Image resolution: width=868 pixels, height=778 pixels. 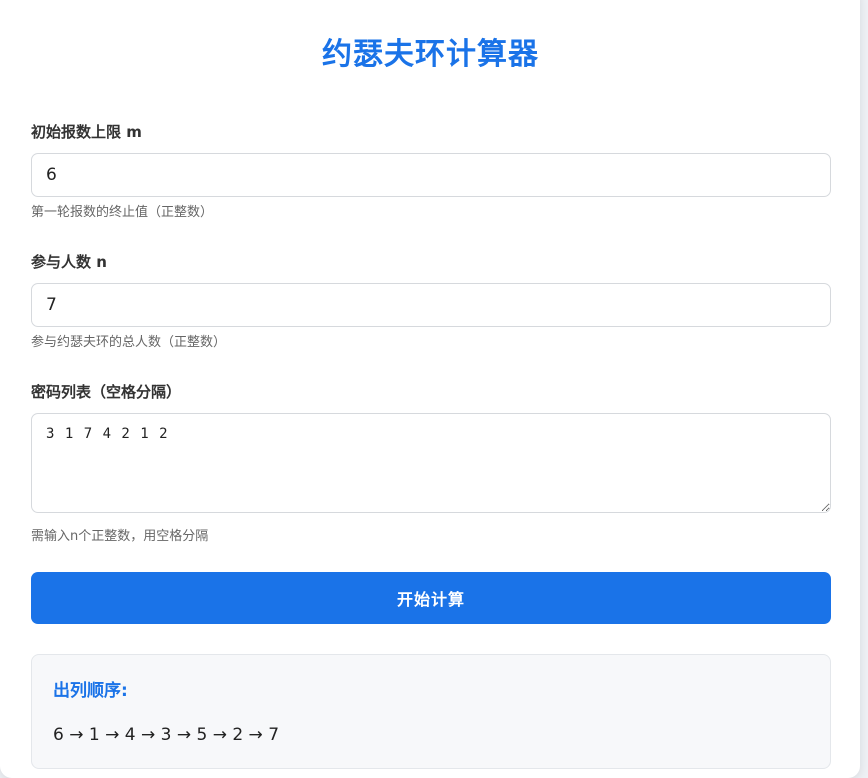 What do you see at coordinates (129, 342) in the screenshot?
I see `n-field-hint: 参与约瑟夫环的总人数（正整数）` at bounding box center [129, 342].